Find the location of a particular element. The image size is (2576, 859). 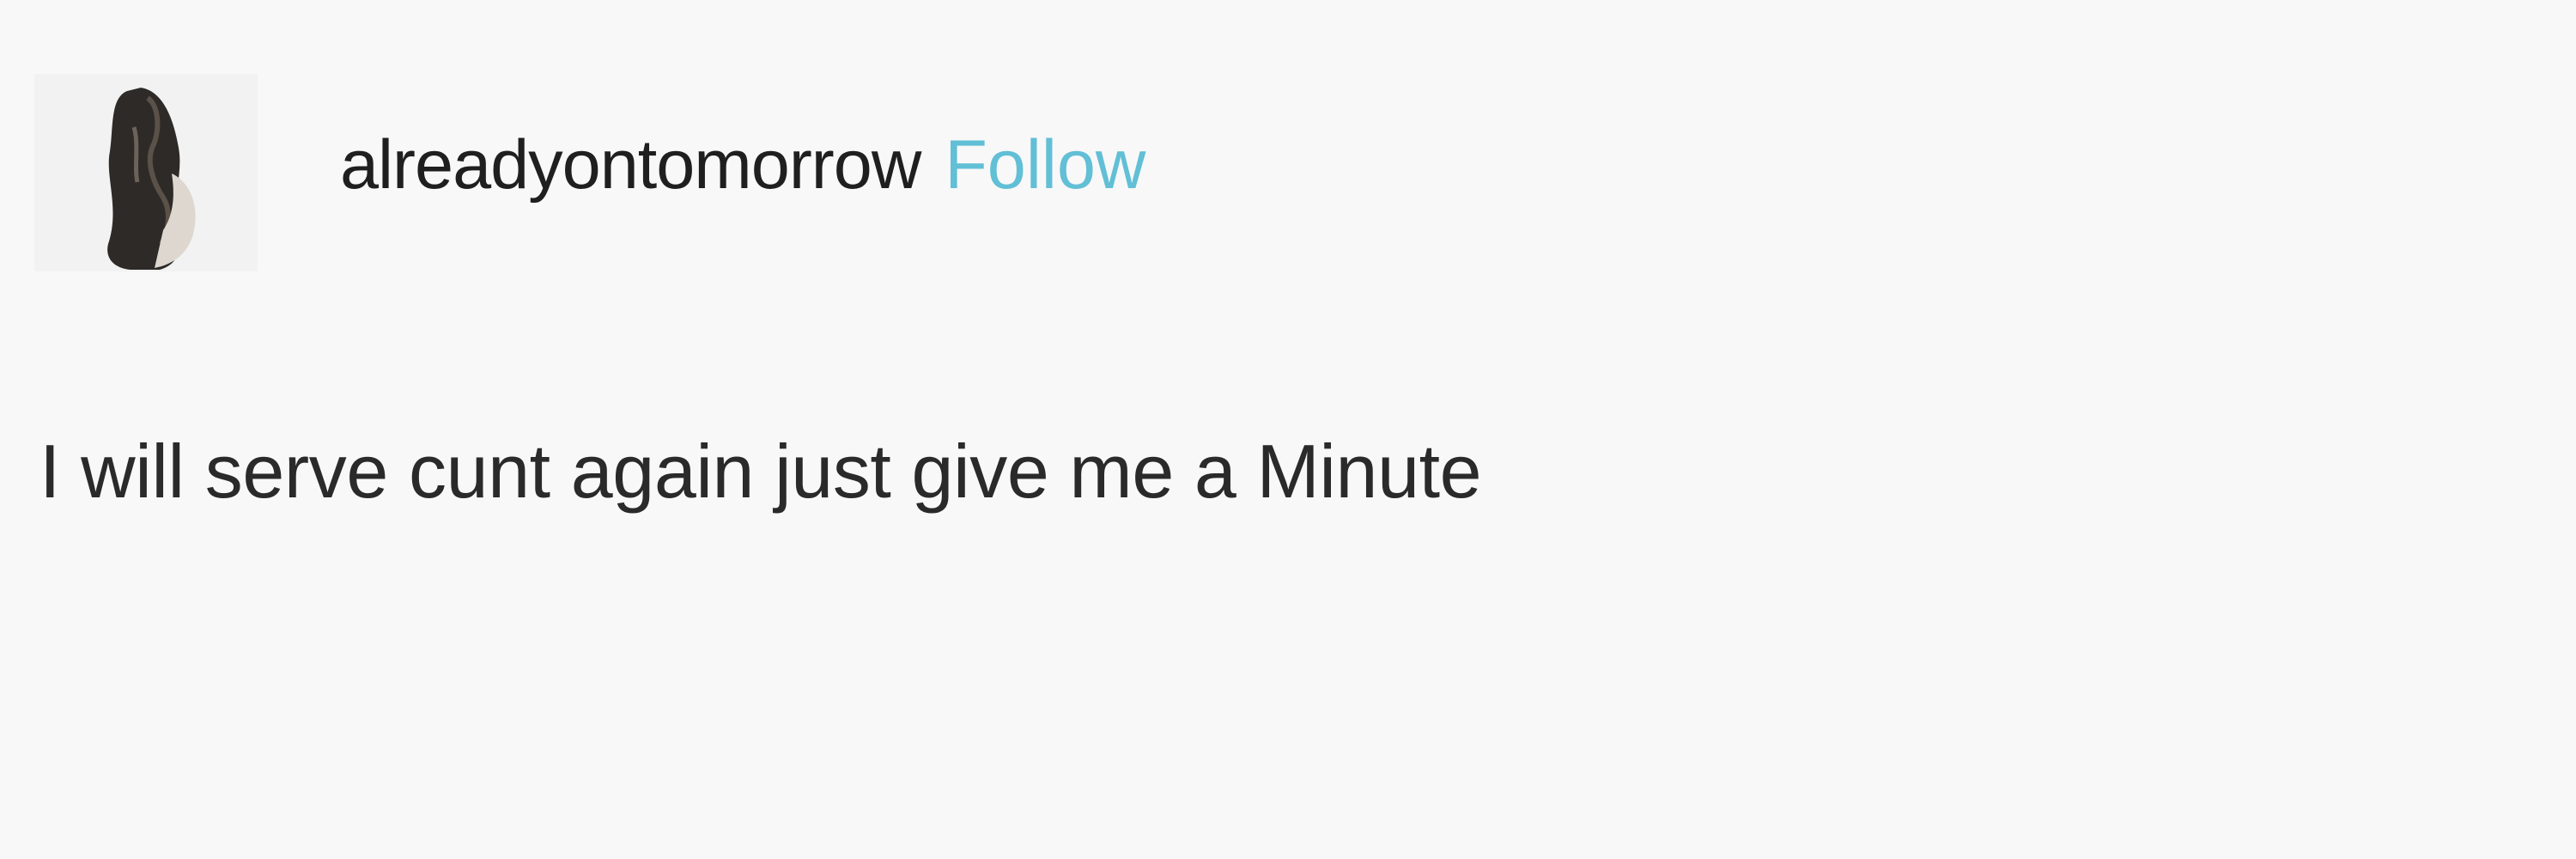

post-header: alreadyontomorrow Follow is located at coordinates (589, 172).